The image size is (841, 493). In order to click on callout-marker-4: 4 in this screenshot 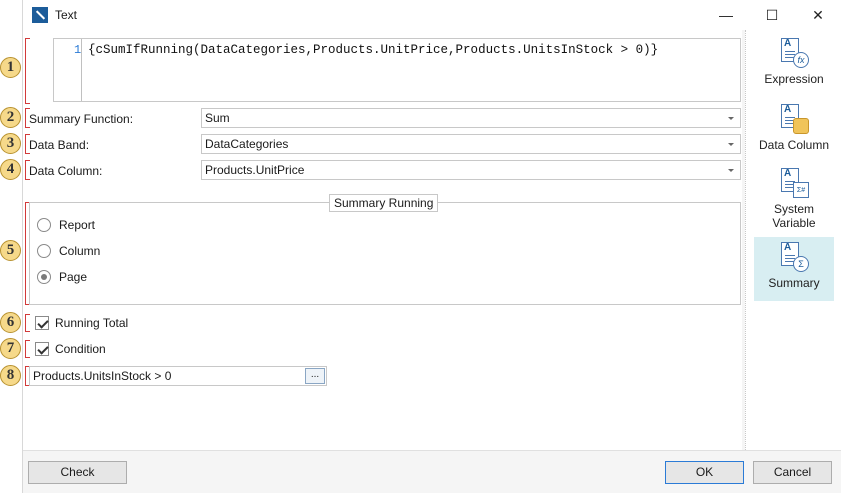, I will do `click(10, 169)`.